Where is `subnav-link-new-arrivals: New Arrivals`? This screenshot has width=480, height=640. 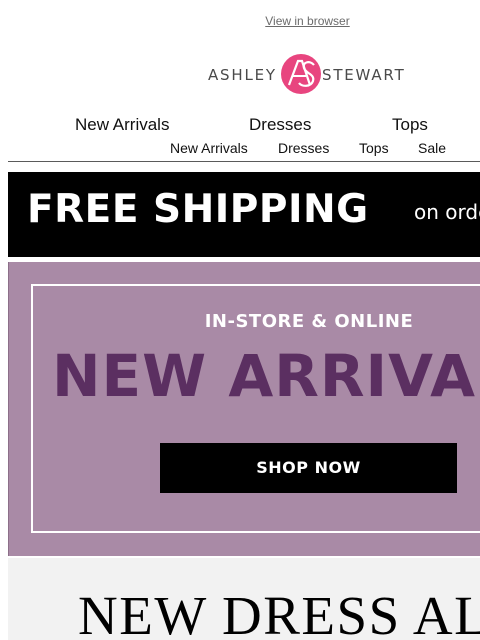 subnav-link-new-arrivals: New Arrivals is located at coordinates (209, 148).